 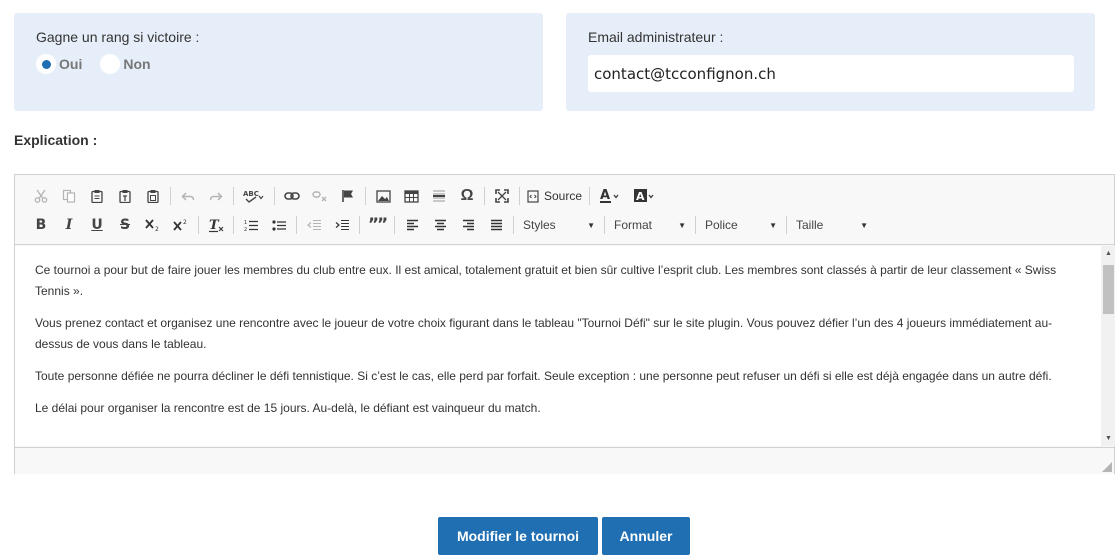 I want to click on paste-icon, so click(x=97, y=196).